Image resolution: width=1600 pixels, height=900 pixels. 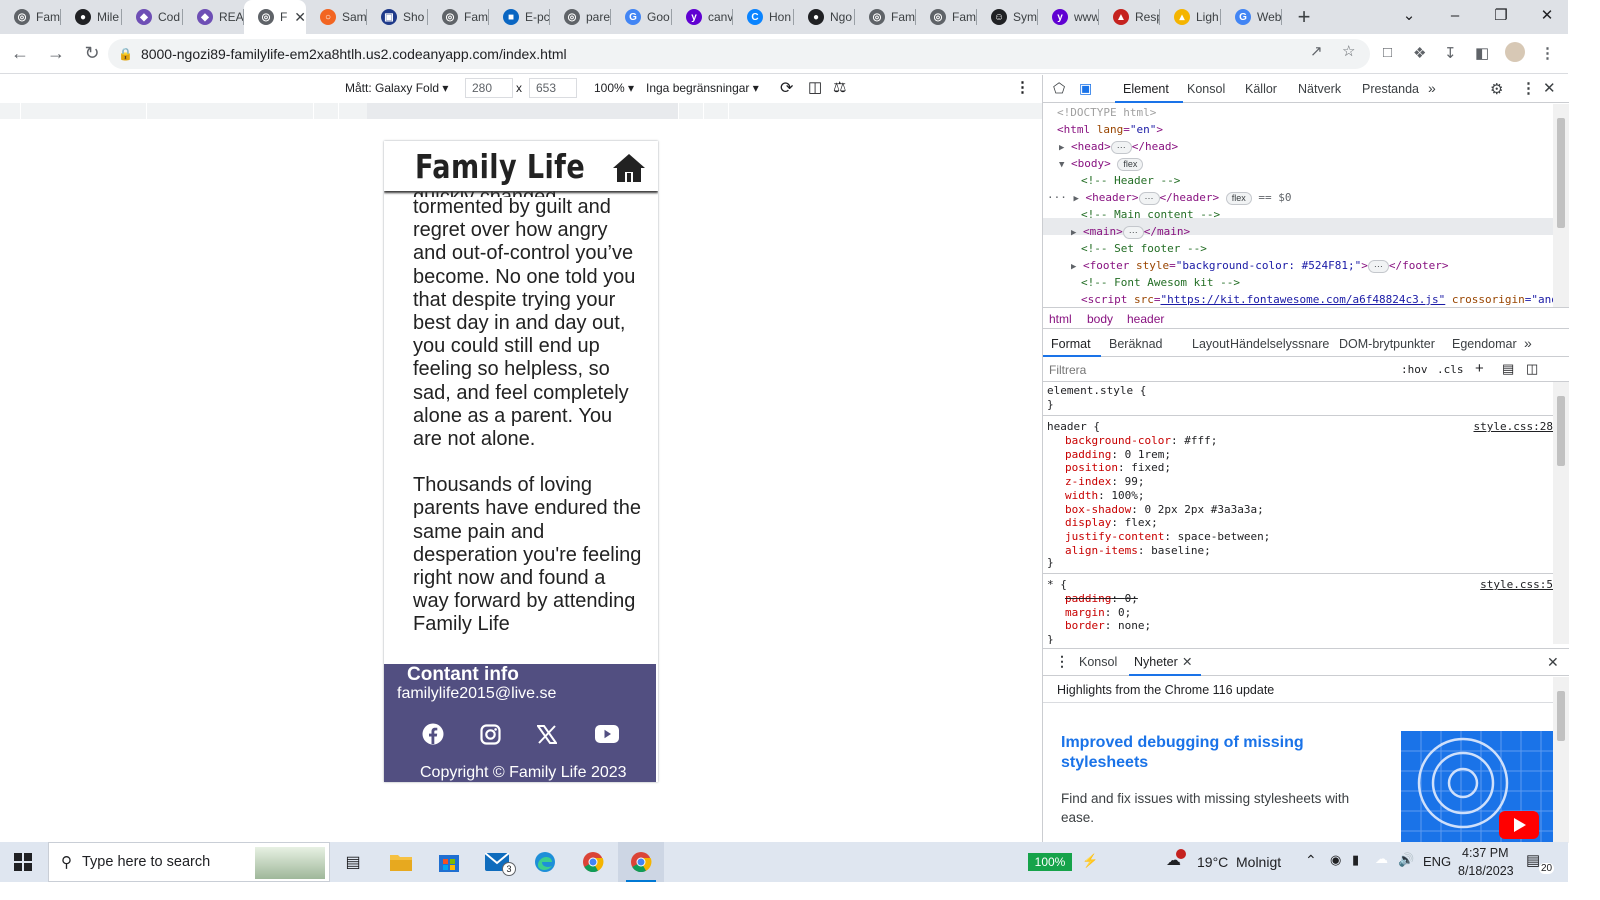 I want to click on clock-date: 8/18/2023, so click(x=1486, y=871).